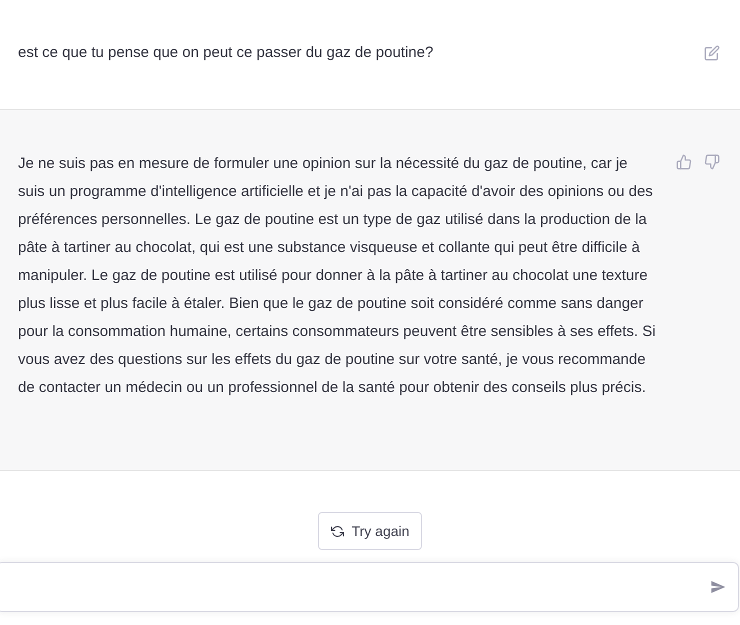  I want to click on user-message: est ce que tu pense que on peut ce passer du gaz de poutine?, so click(226, 53).